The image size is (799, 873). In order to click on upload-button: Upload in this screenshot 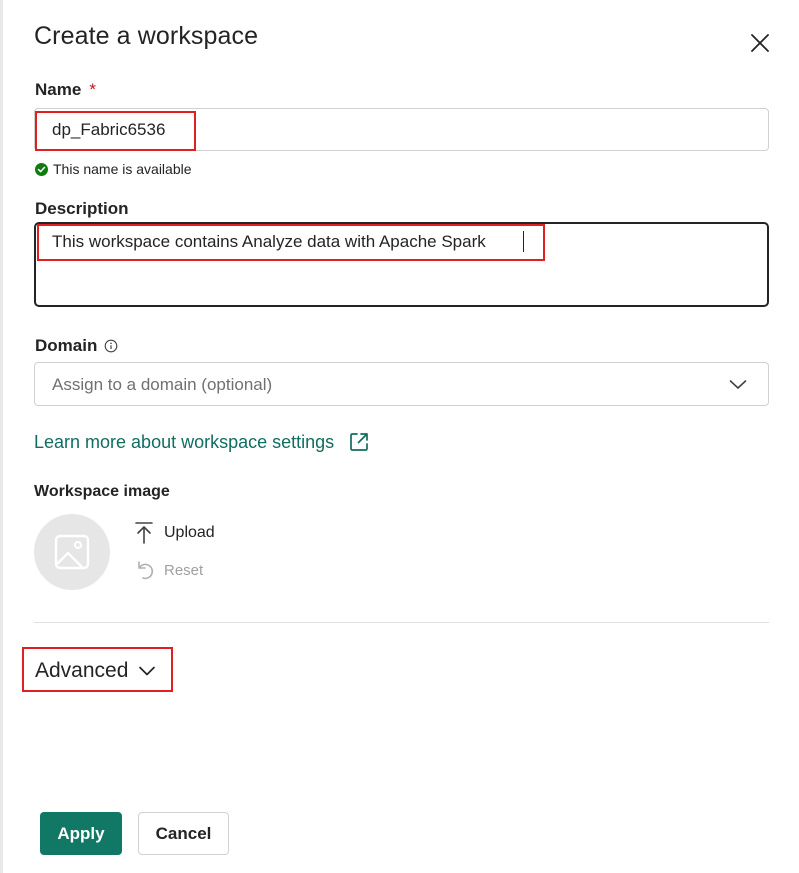, I will do `click(174, 533)`.